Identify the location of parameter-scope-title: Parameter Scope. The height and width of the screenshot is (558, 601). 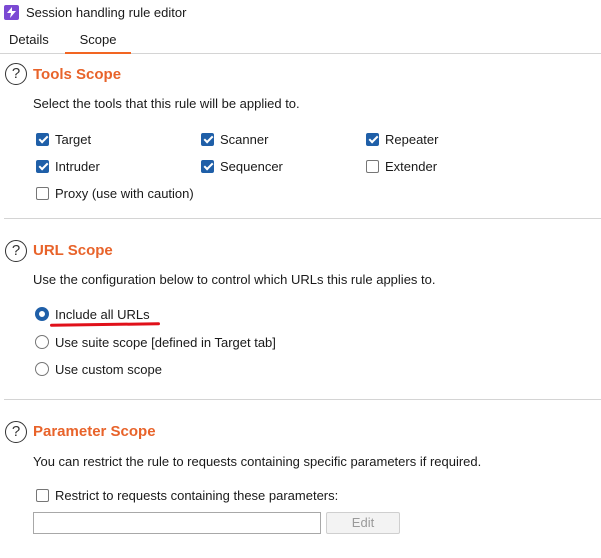
(94, 431).